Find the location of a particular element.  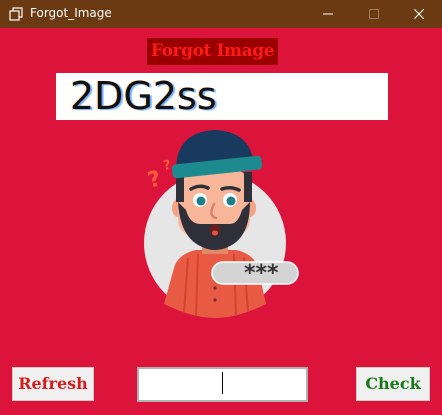

close-button is located at coordinates (419, 14).